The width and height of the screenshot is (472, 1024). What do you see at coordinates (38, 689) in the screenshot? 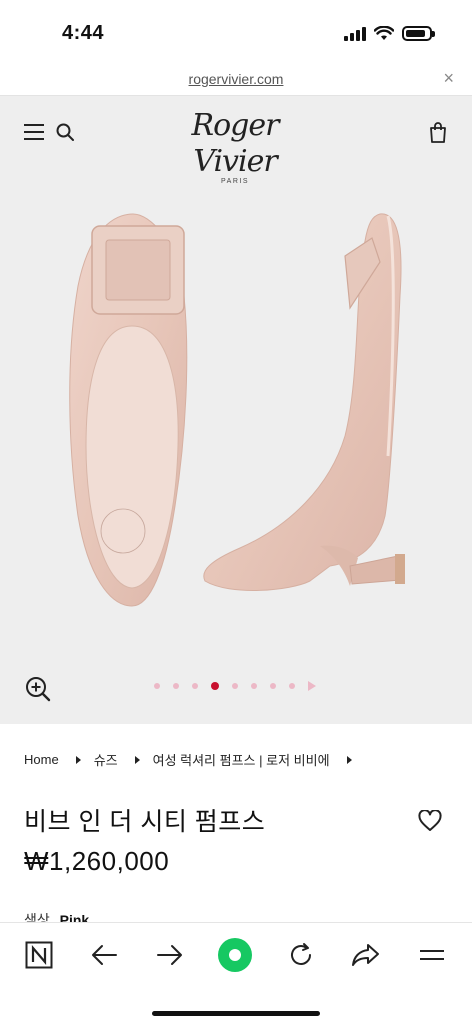
I see `zoom-icon` at bounding box center [38, 689].